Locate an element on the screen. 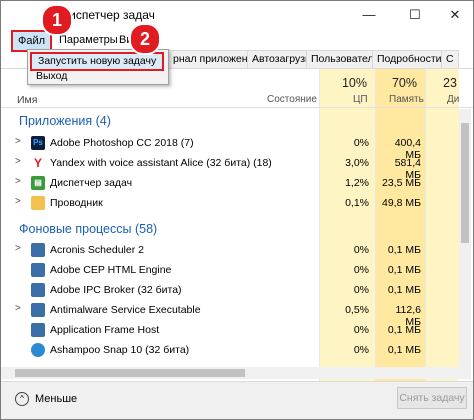 Image resolution: width=474 pixels, height=420 pixels. ashampoo-snap-icon is located at coordinates (38, 350).